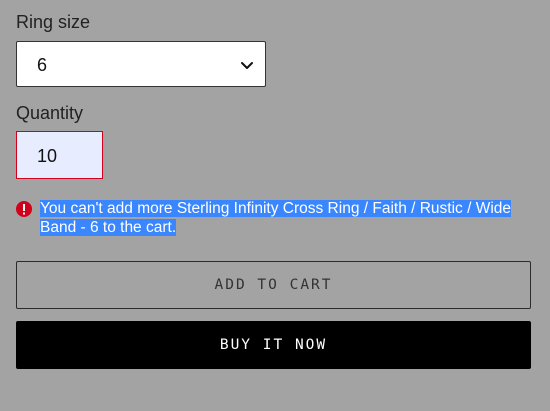  What do you see at coordinates (53, 22) in the screenshot?
I see `ring-size-label: Ring size` at bounding box center [53, 22].